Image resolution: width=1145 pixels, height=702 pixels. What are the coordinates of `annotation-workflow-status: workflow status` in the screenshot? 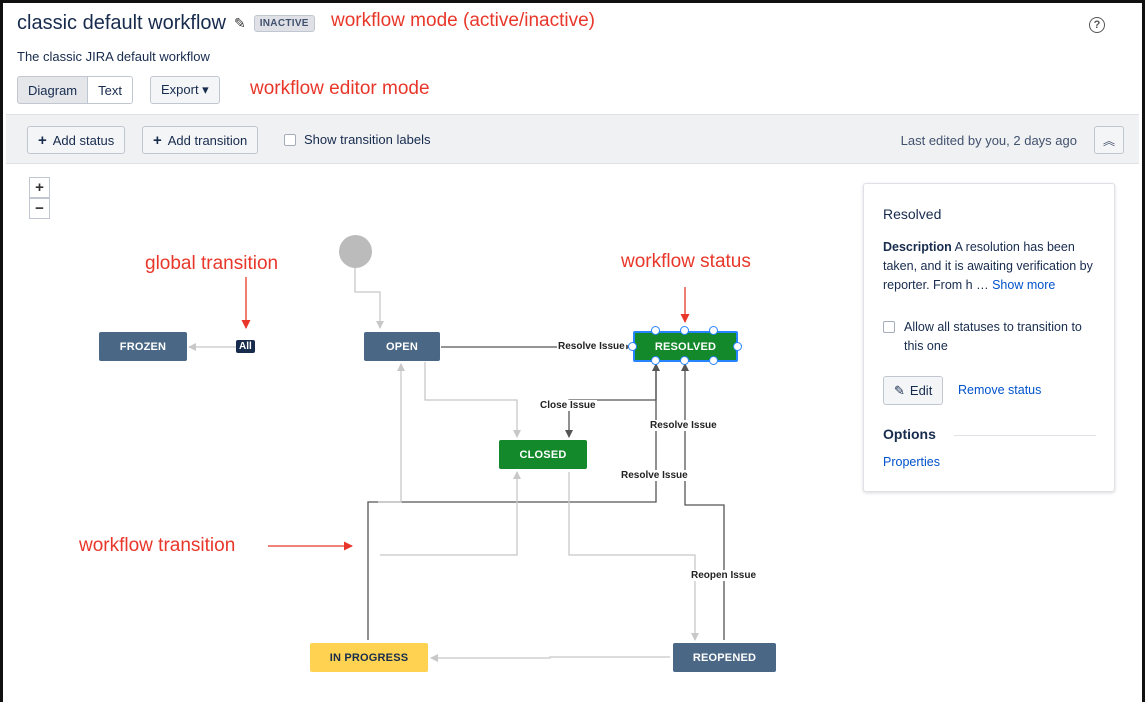 It's located at (686, 261).